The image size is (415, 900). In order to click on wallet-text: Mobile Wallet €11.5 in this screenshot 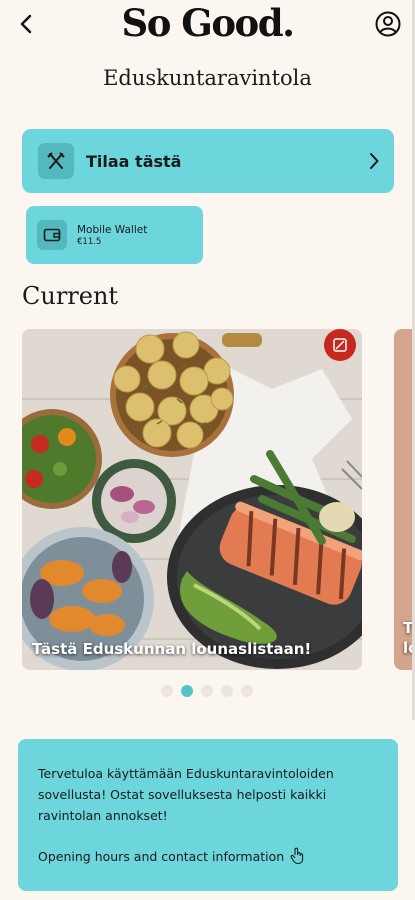, I will do `click(112, 235)`.